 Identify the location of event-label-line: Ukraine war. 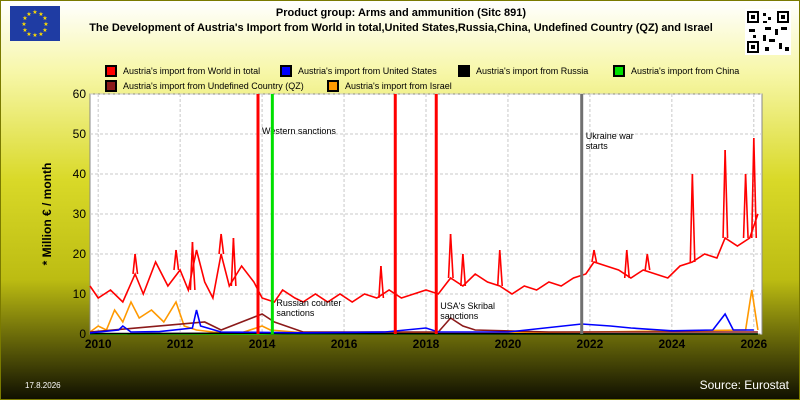
(610, 136).